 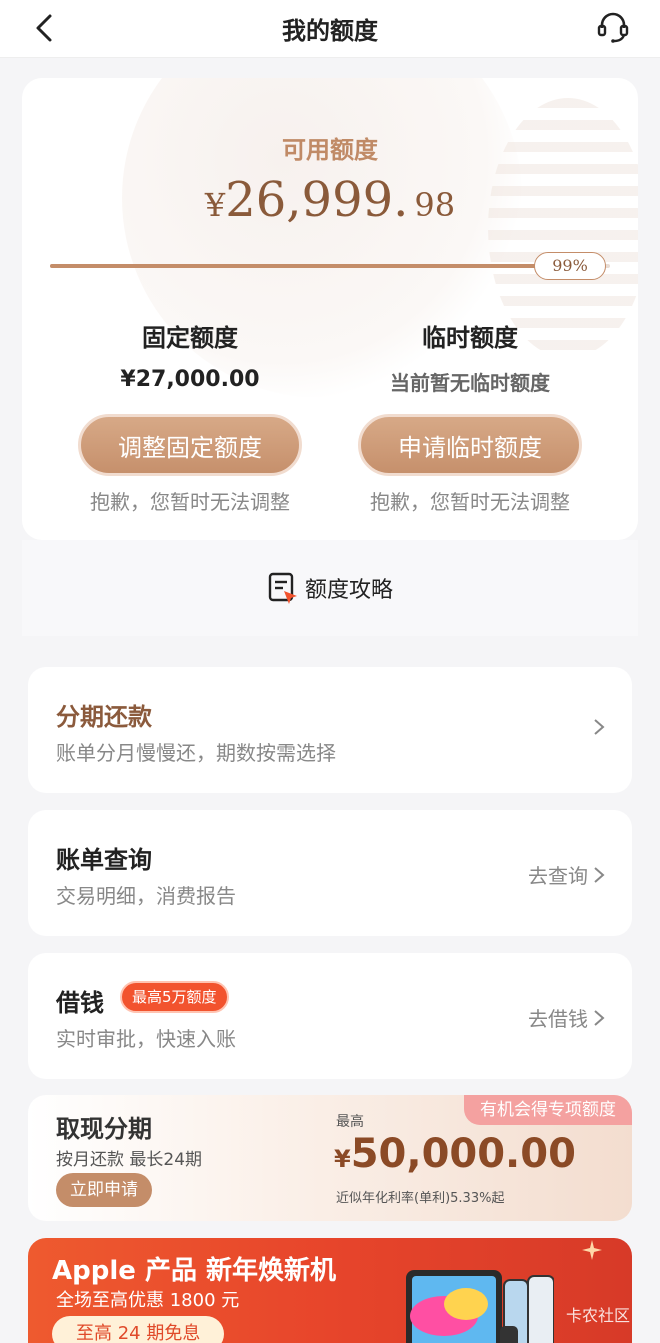 What do you see at coordinates (138, 1329) in the screenshot?
I see `banner-interest-free-pill: 至高 24 期免息` at bounding box center [138, 1329].